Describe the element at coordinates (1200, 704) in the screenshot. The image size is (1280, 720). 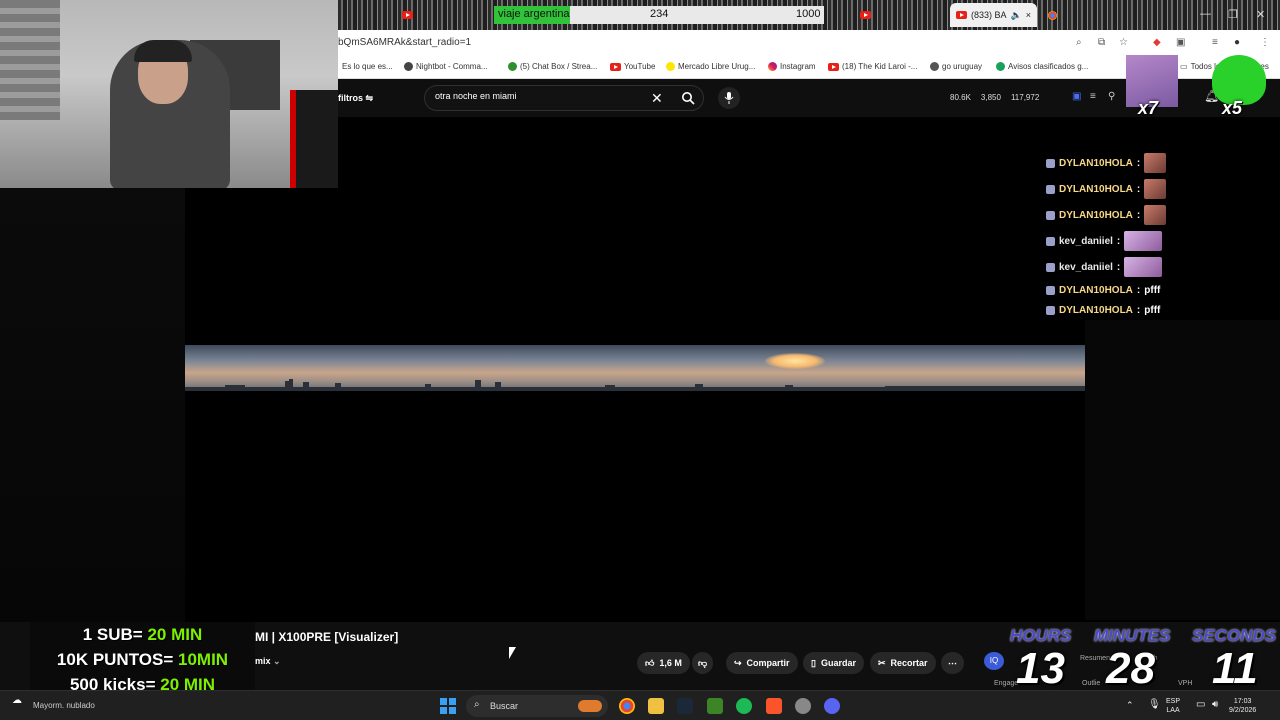
I see `network-icon: ▭` at that location.